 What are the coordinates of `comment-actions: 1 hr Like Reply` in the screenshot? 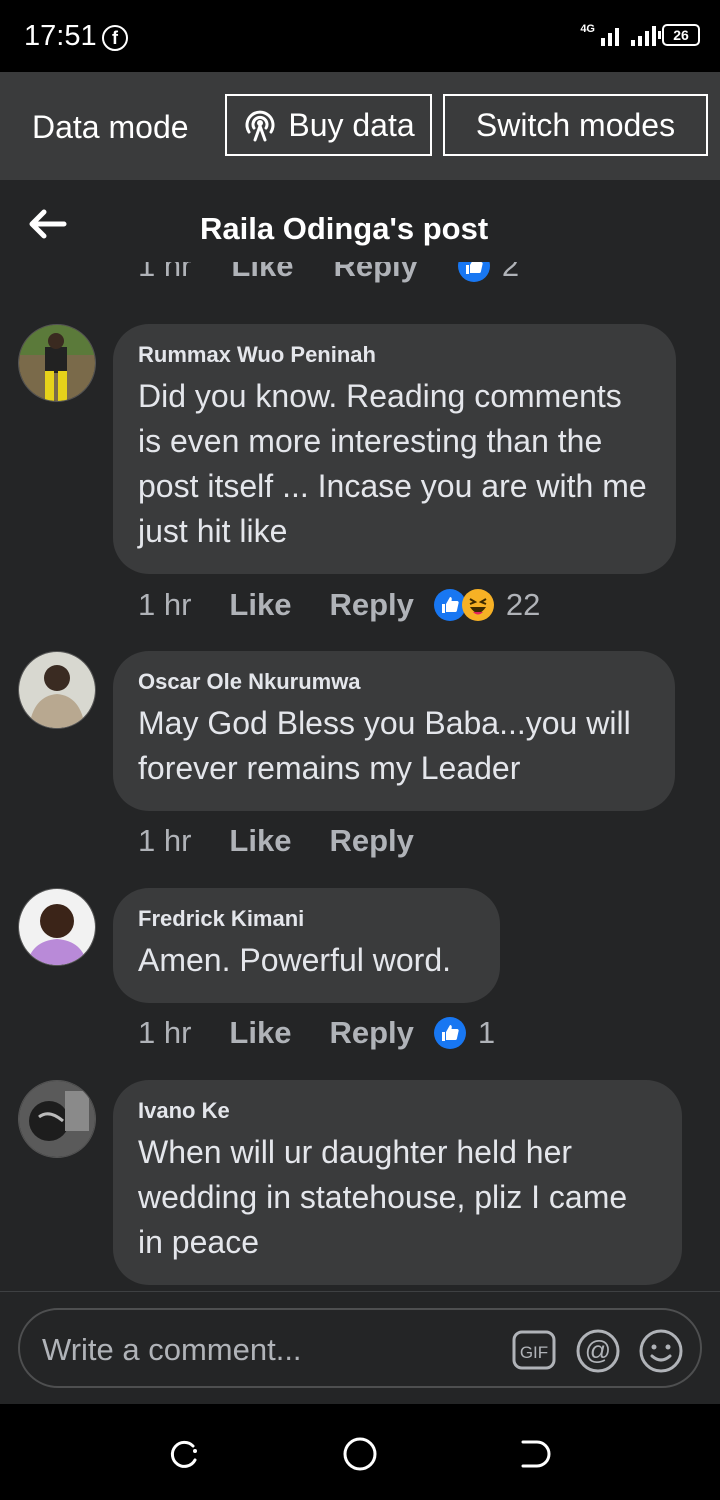 It's located at (286, 841).